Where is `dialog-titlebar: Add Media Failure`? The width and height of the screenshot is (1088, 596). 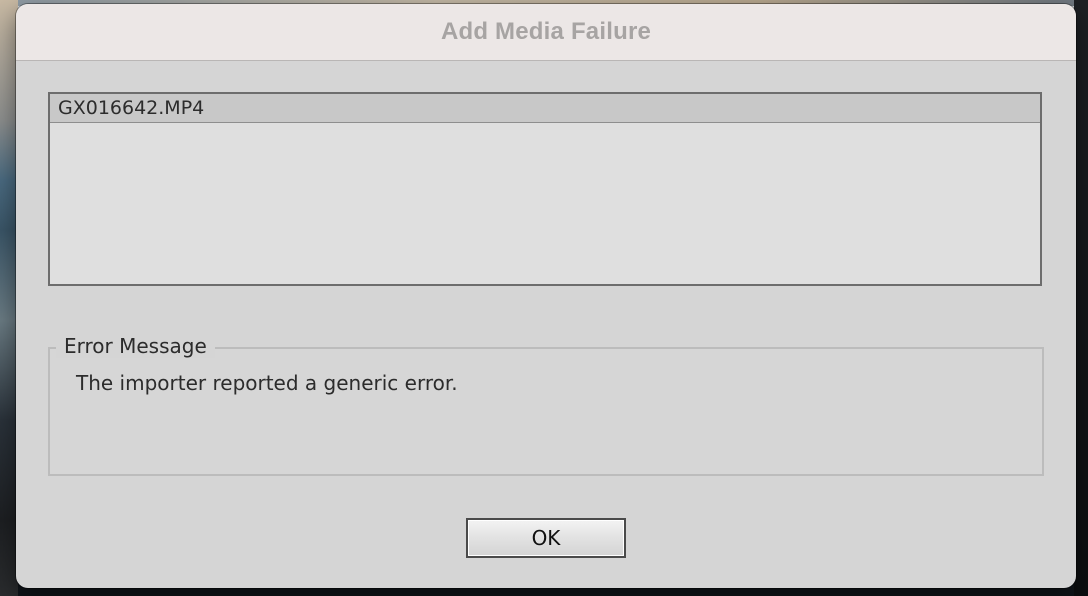
dialog-titlebar: Add Media Failure is located at coordinates (546, 32).